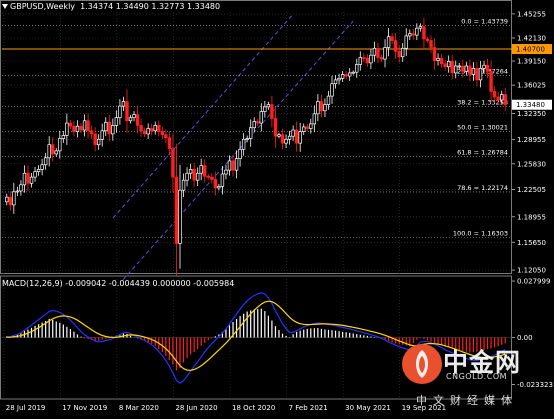 This screenshot has width=554, height=419. What do you see at coordinates (484, 22) in the screenshot?
I see `fib-level-label: 0.0 = 1.43739` at bounding box center [484, 22].